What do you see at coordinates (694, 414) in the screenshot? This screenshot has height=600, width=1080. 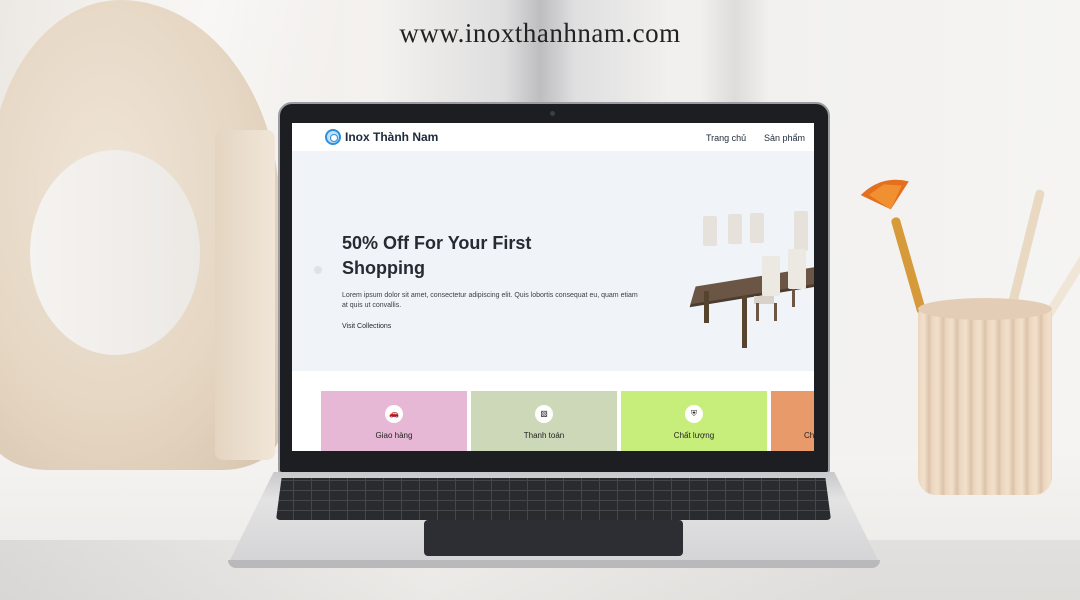 I see `shield-icon: ⛨` at bounding box center [694, 414].